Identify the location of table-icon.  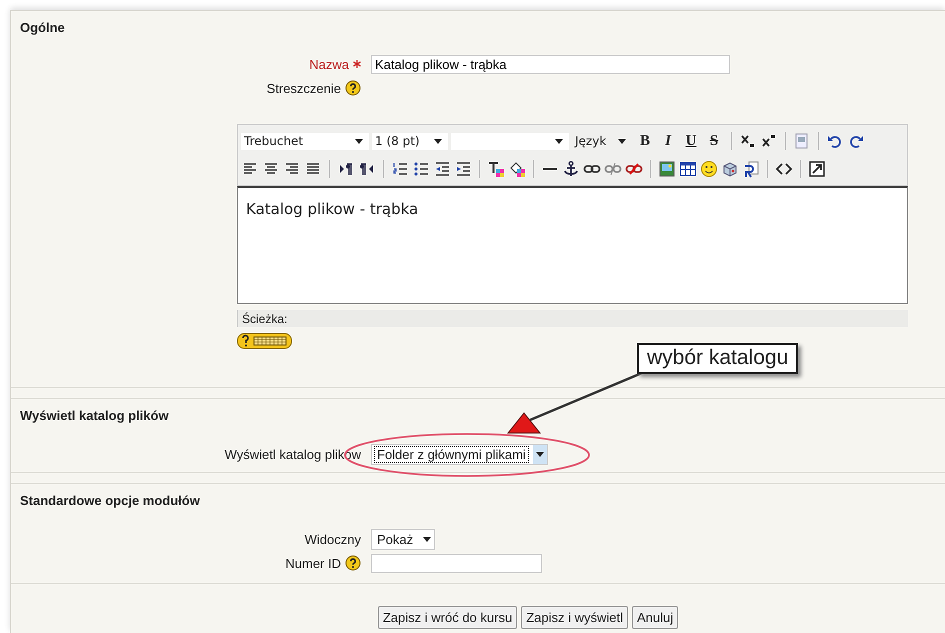
(688, 169).